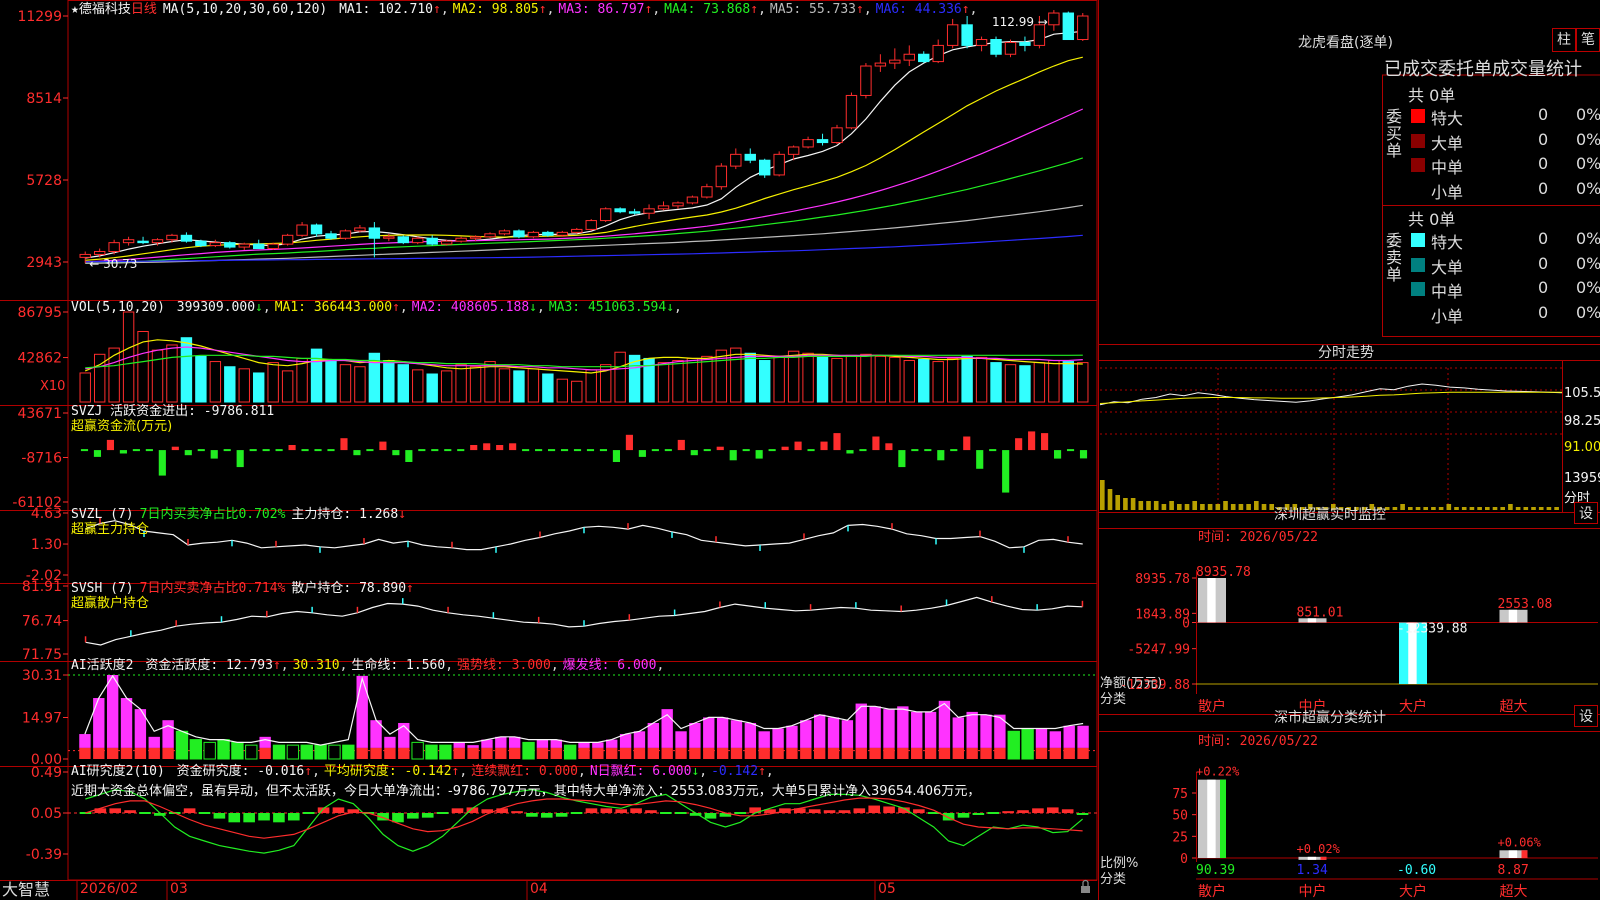 This screenshot has width=1600, height=900. What do you see at coordinates (1180, 837) in the screenshot?
I see `y-tick-label: 25` at bounding box center [1180, 837].